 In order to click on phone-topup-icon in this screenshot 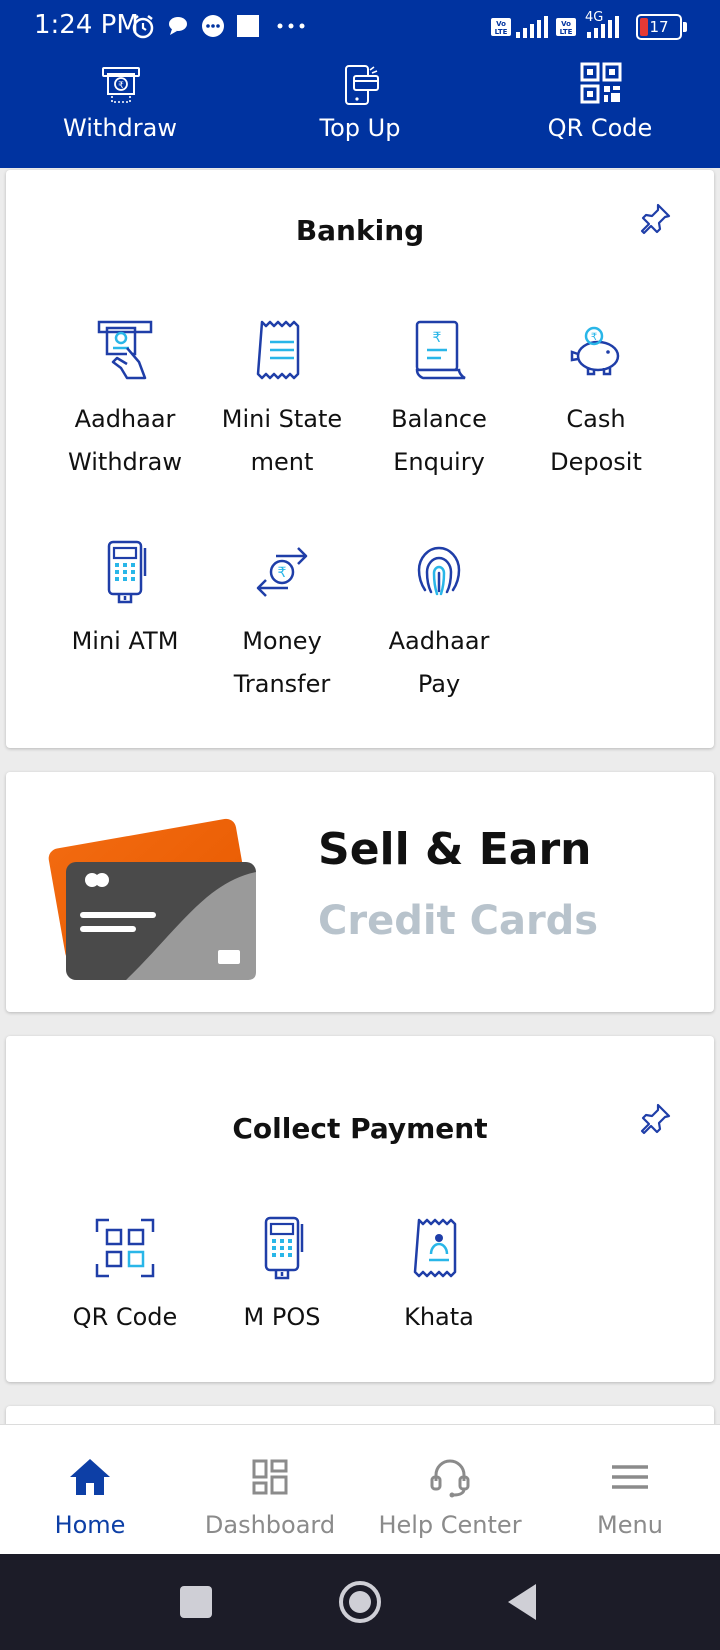, I will do `click(361, 84)`.